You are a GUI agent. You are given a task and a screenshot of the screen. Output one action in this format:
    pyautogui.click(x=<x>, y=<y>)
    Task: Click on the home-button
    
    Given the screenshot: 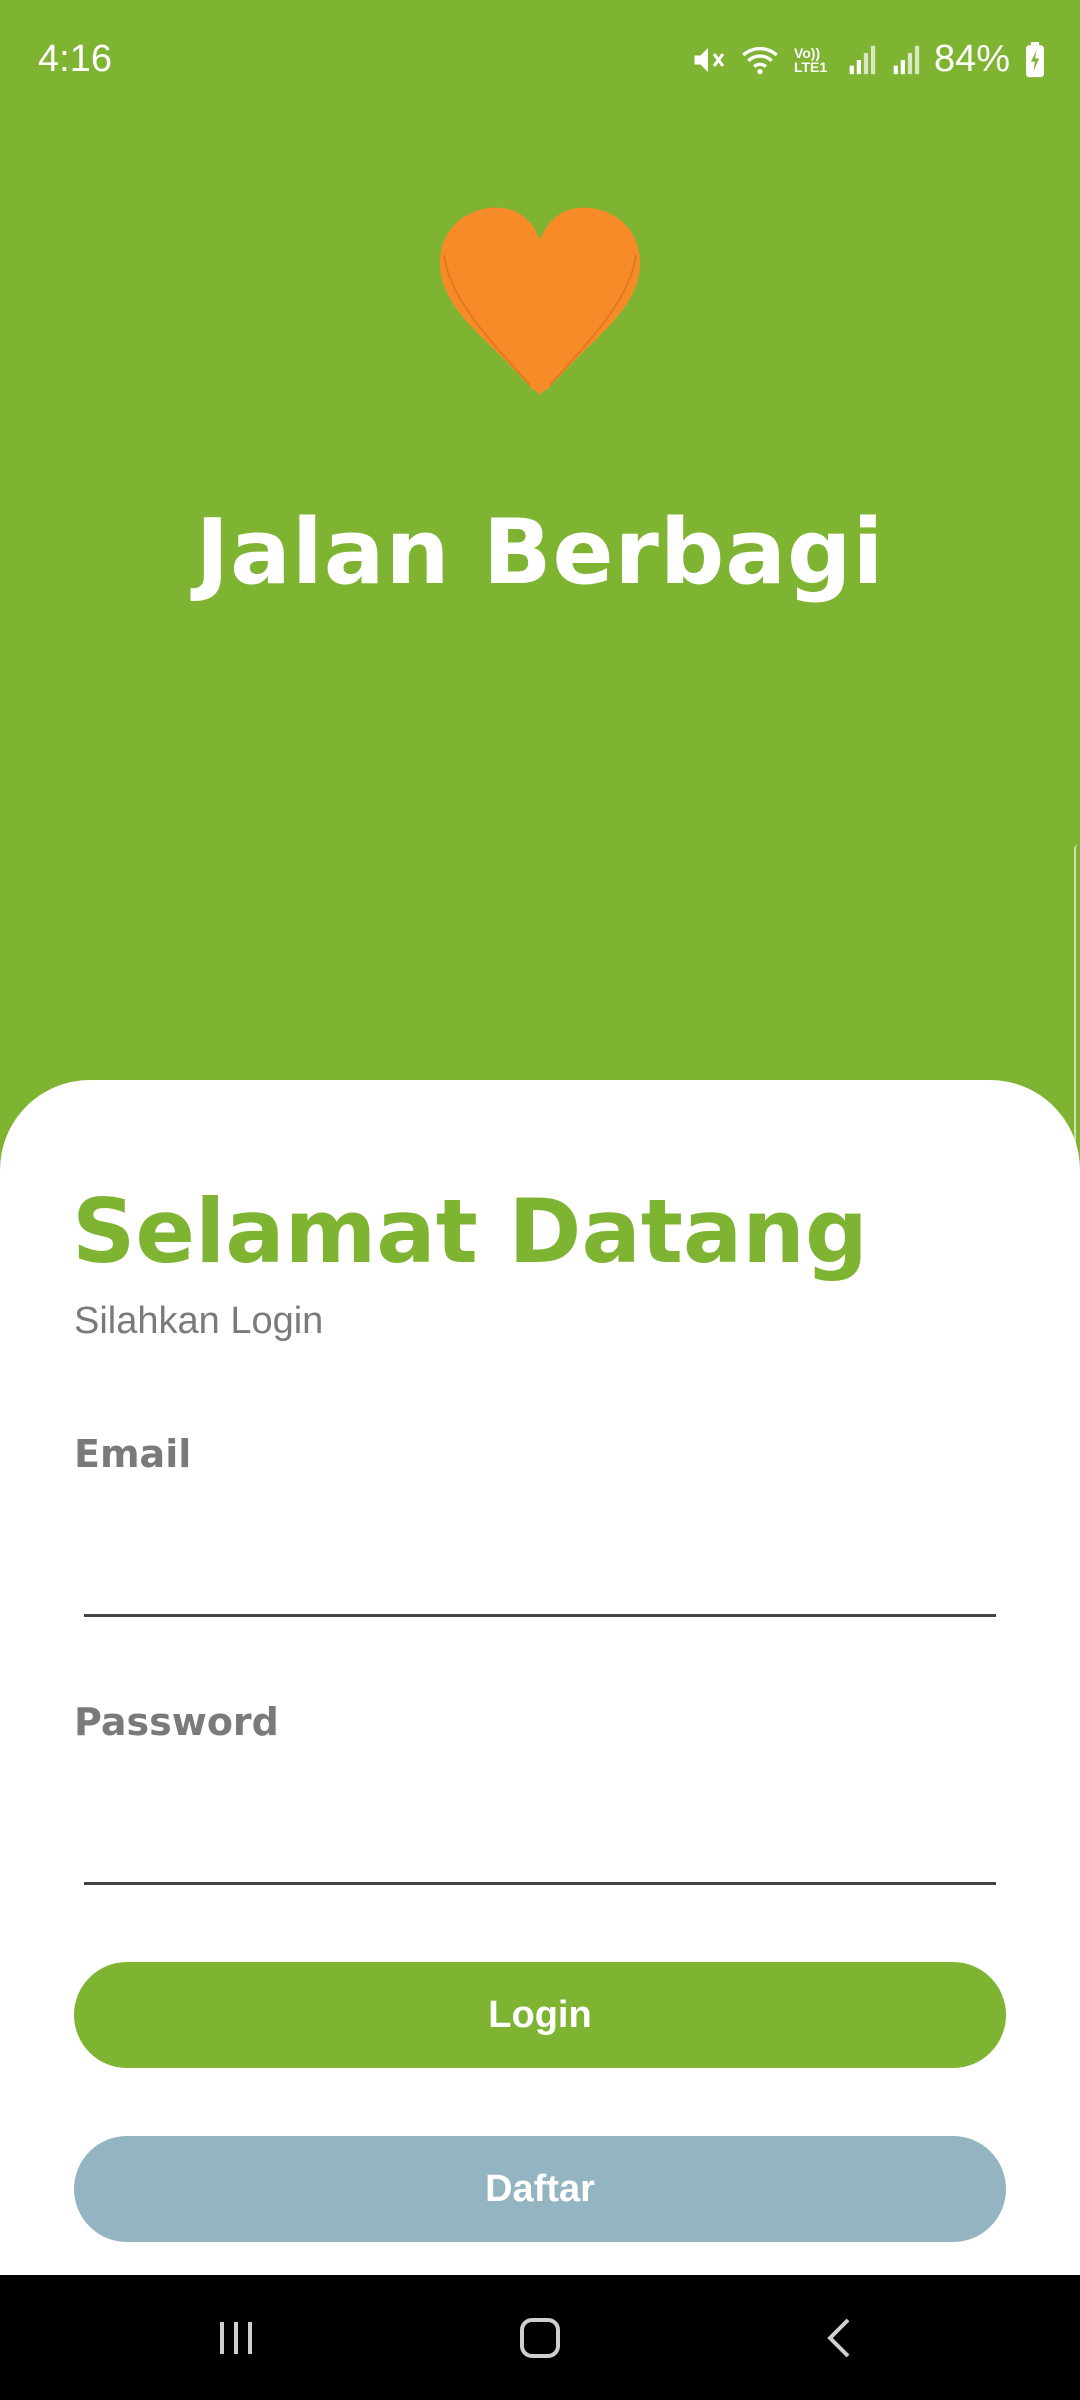 What is the action you would take?
    pyautogui.click(x=540, y=2337)
    